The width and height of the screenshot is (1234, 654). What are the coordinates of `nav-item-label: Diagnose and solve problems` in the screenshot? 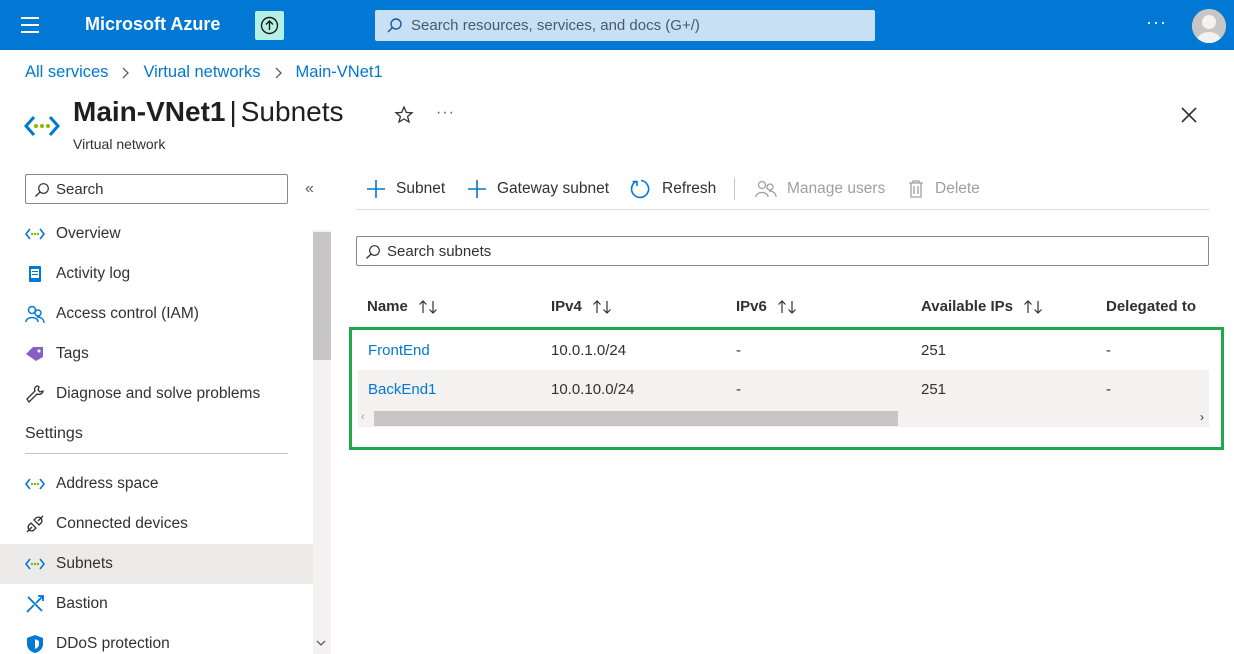 It's located at (158, 393).